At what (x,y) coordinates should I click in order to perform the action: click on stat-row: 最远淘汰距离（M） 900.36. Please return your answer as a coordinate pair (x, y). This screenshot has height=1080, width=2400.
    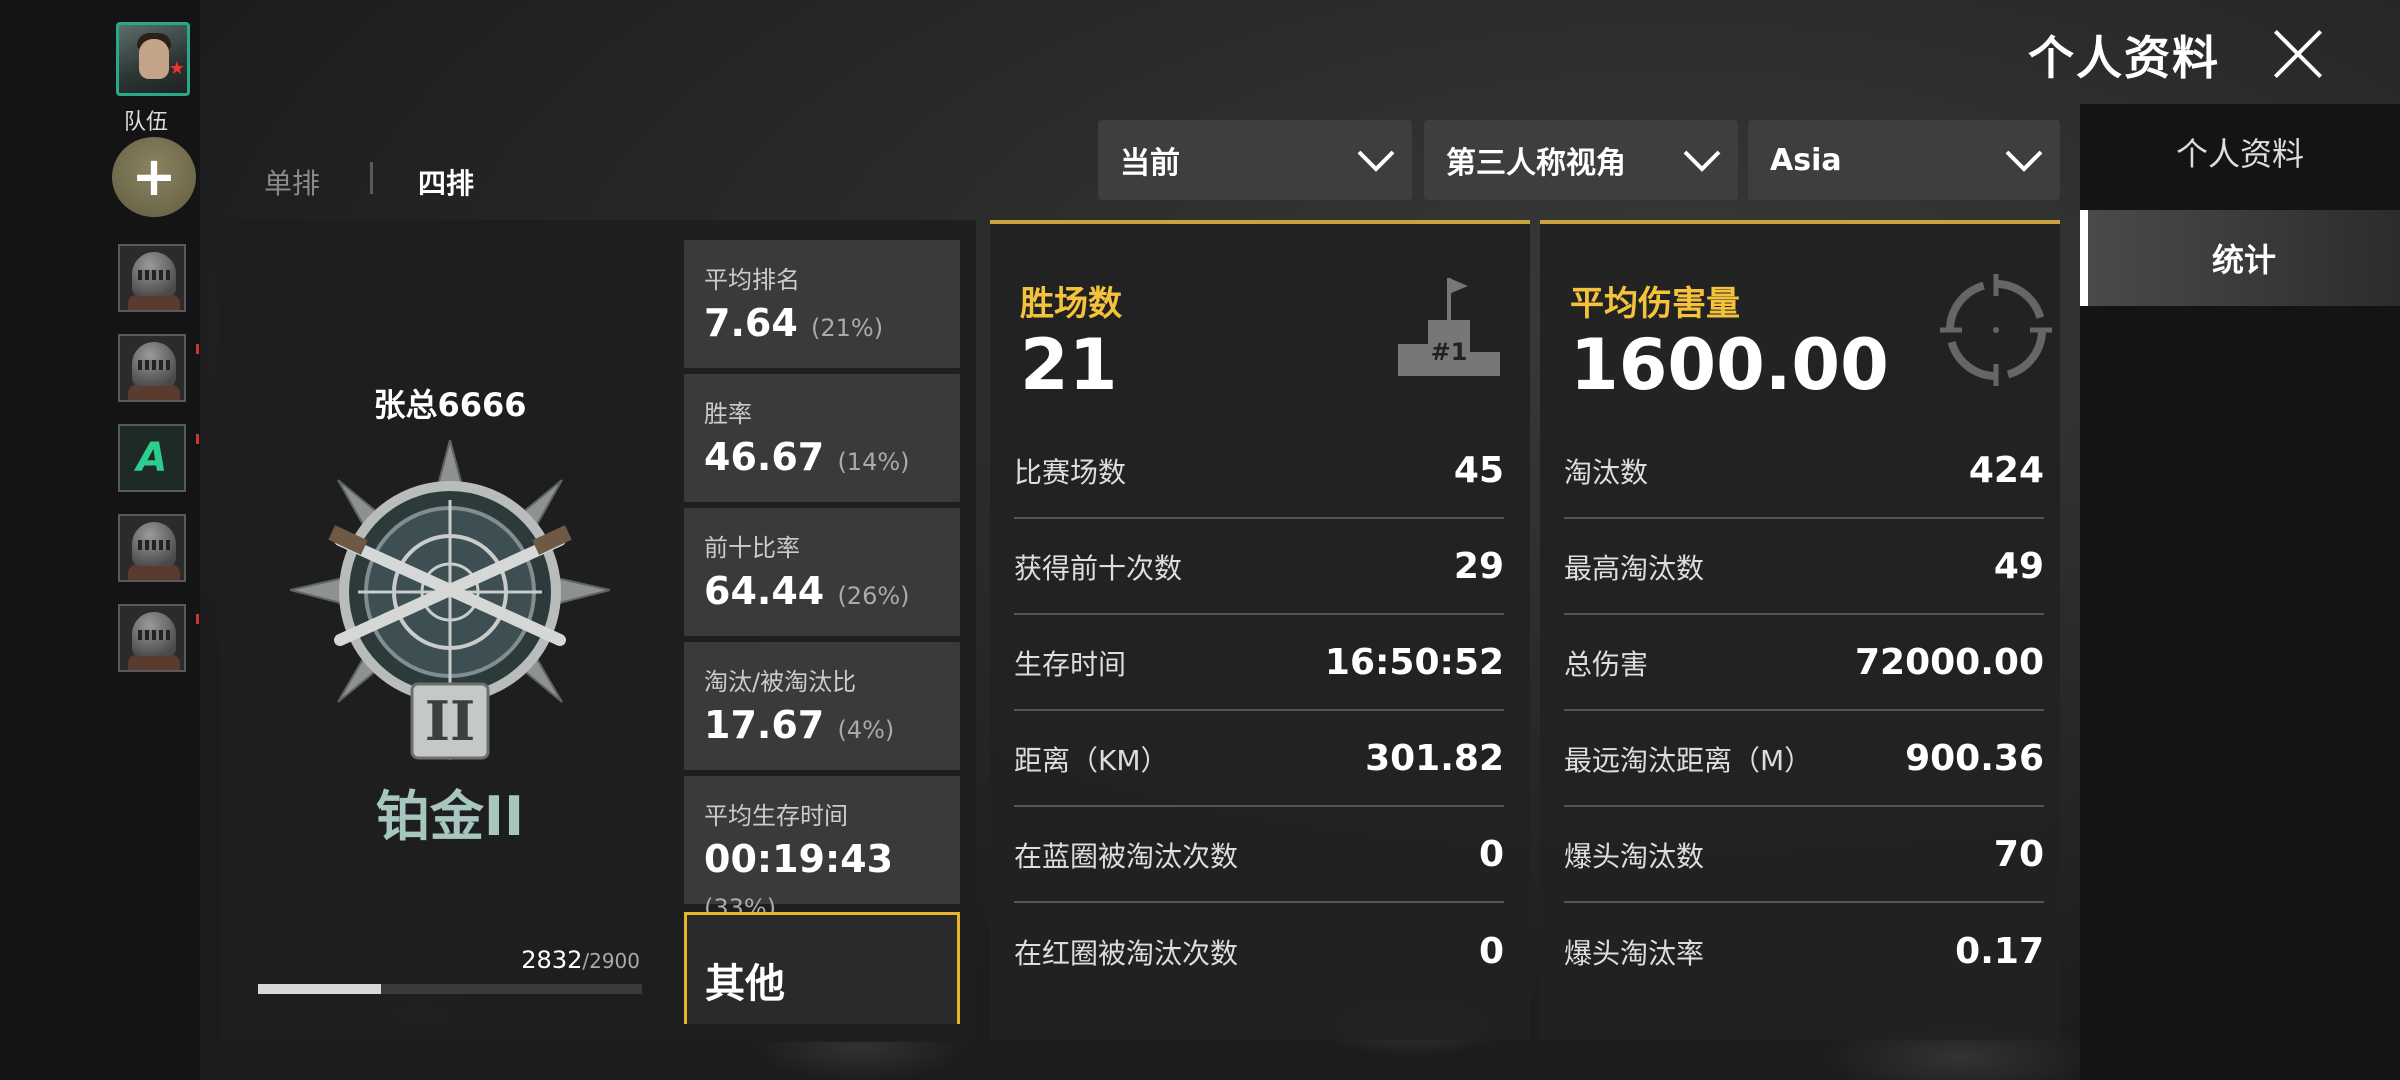
    Looking at the image, I should click on (1804, 759).